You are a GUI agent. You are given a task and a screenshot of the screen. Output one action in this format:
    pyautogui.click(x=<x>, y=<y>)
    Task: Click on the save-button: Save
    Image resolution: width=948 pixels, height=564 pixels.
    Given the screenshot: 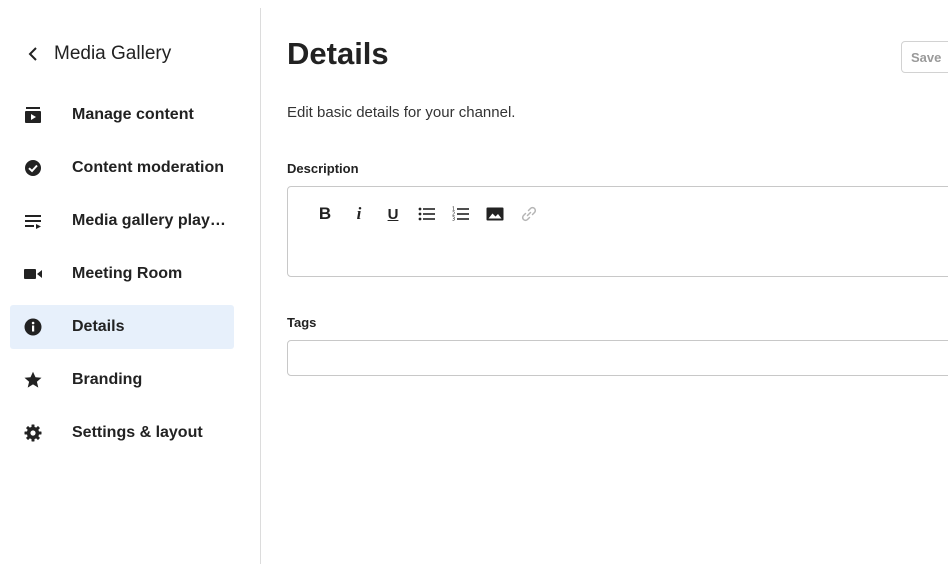 What is the action you would take?
    pyautogui.click(x=924, y=57)
    